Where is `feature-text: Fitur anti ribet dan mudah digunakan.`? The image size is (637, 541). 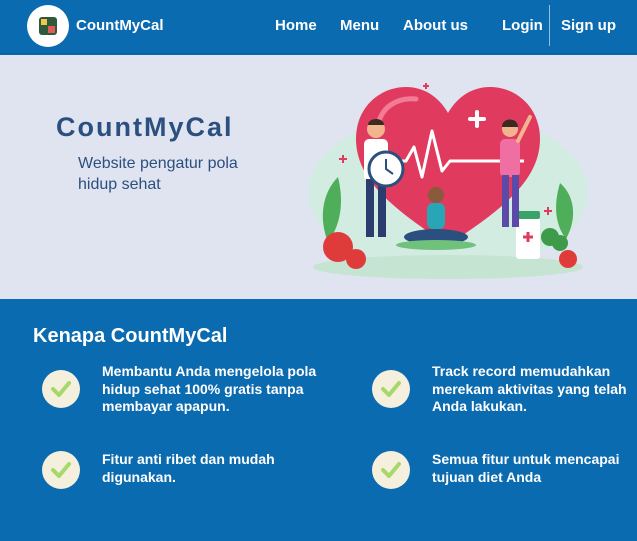 feature-text: Fitur anti ribet dan mudah digunakan. is located at coordinates (188, 468).